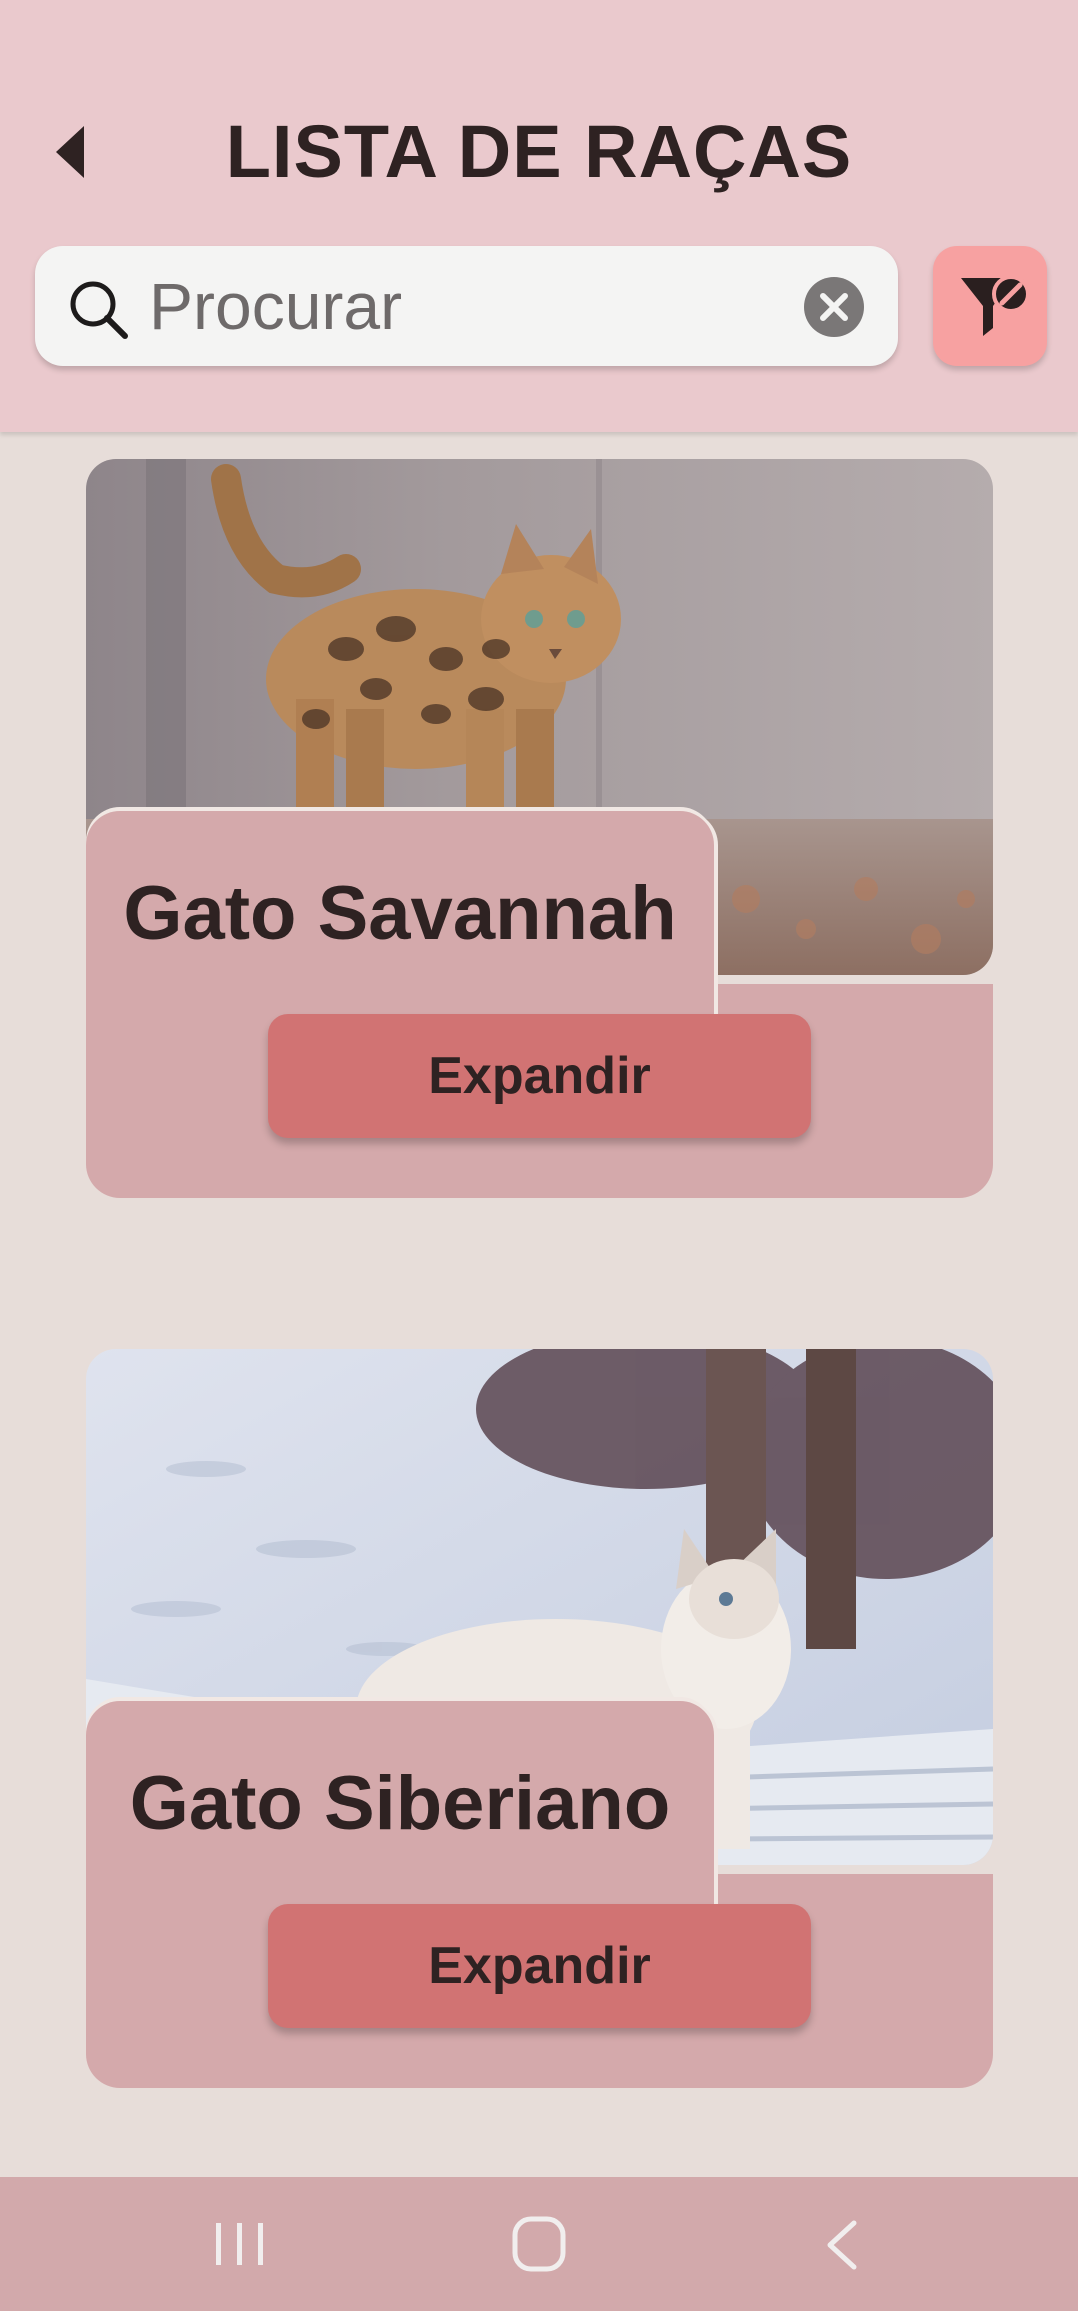  I want to click on search-input, so click(474, 306).